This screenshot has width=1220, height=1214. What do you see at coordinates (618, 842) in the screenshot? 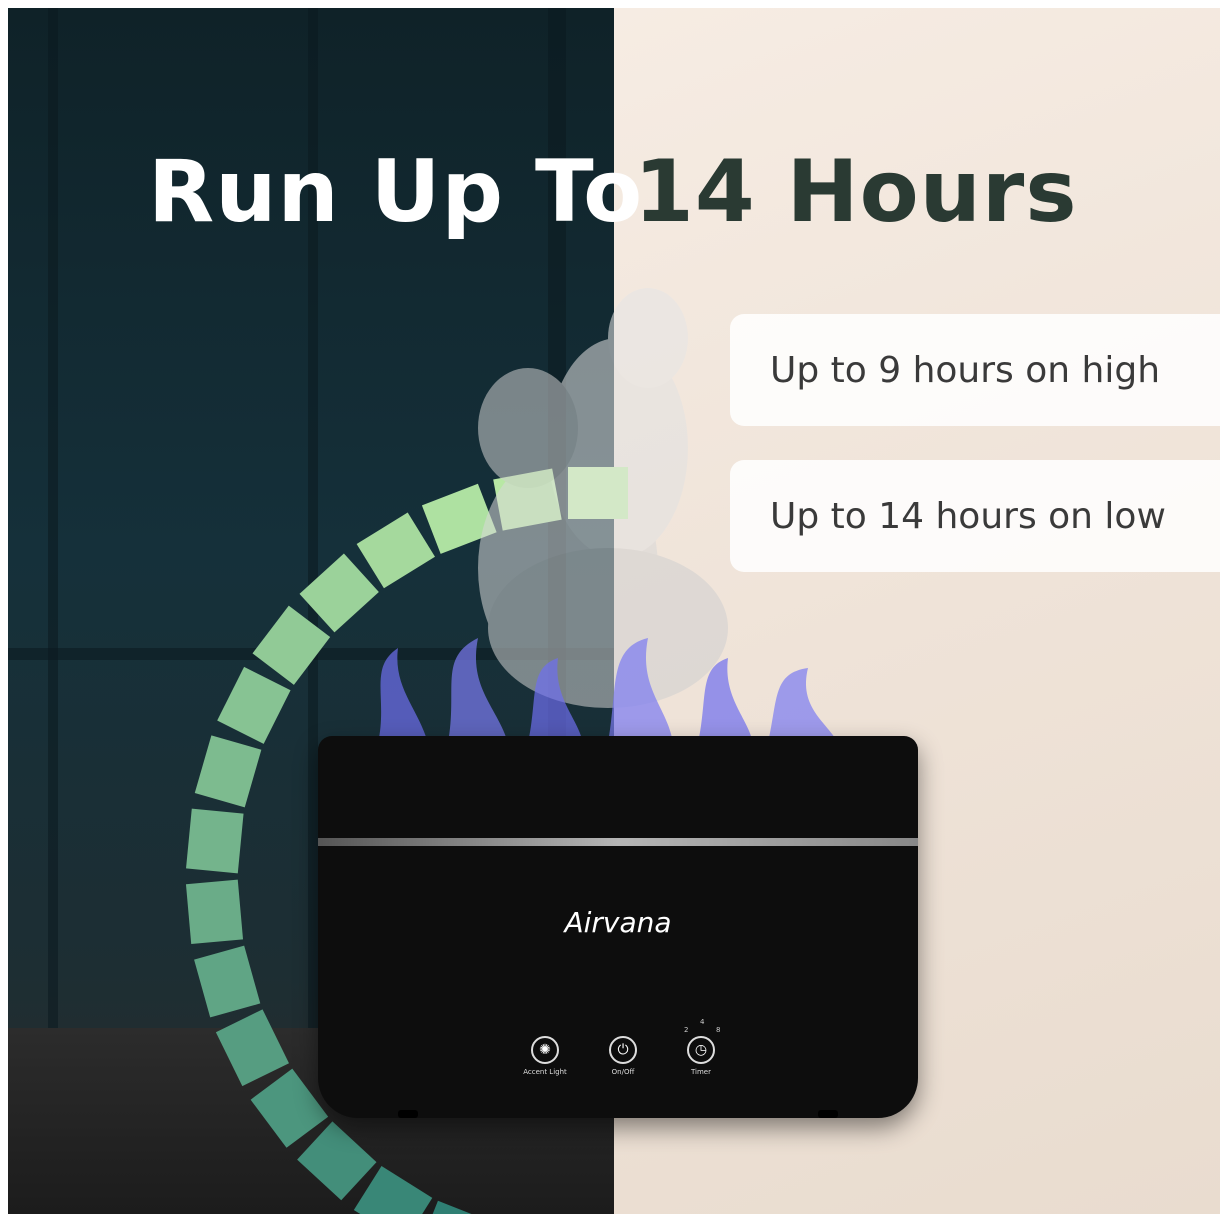
I see `device-silver-band` at bounding box center [618, 842].